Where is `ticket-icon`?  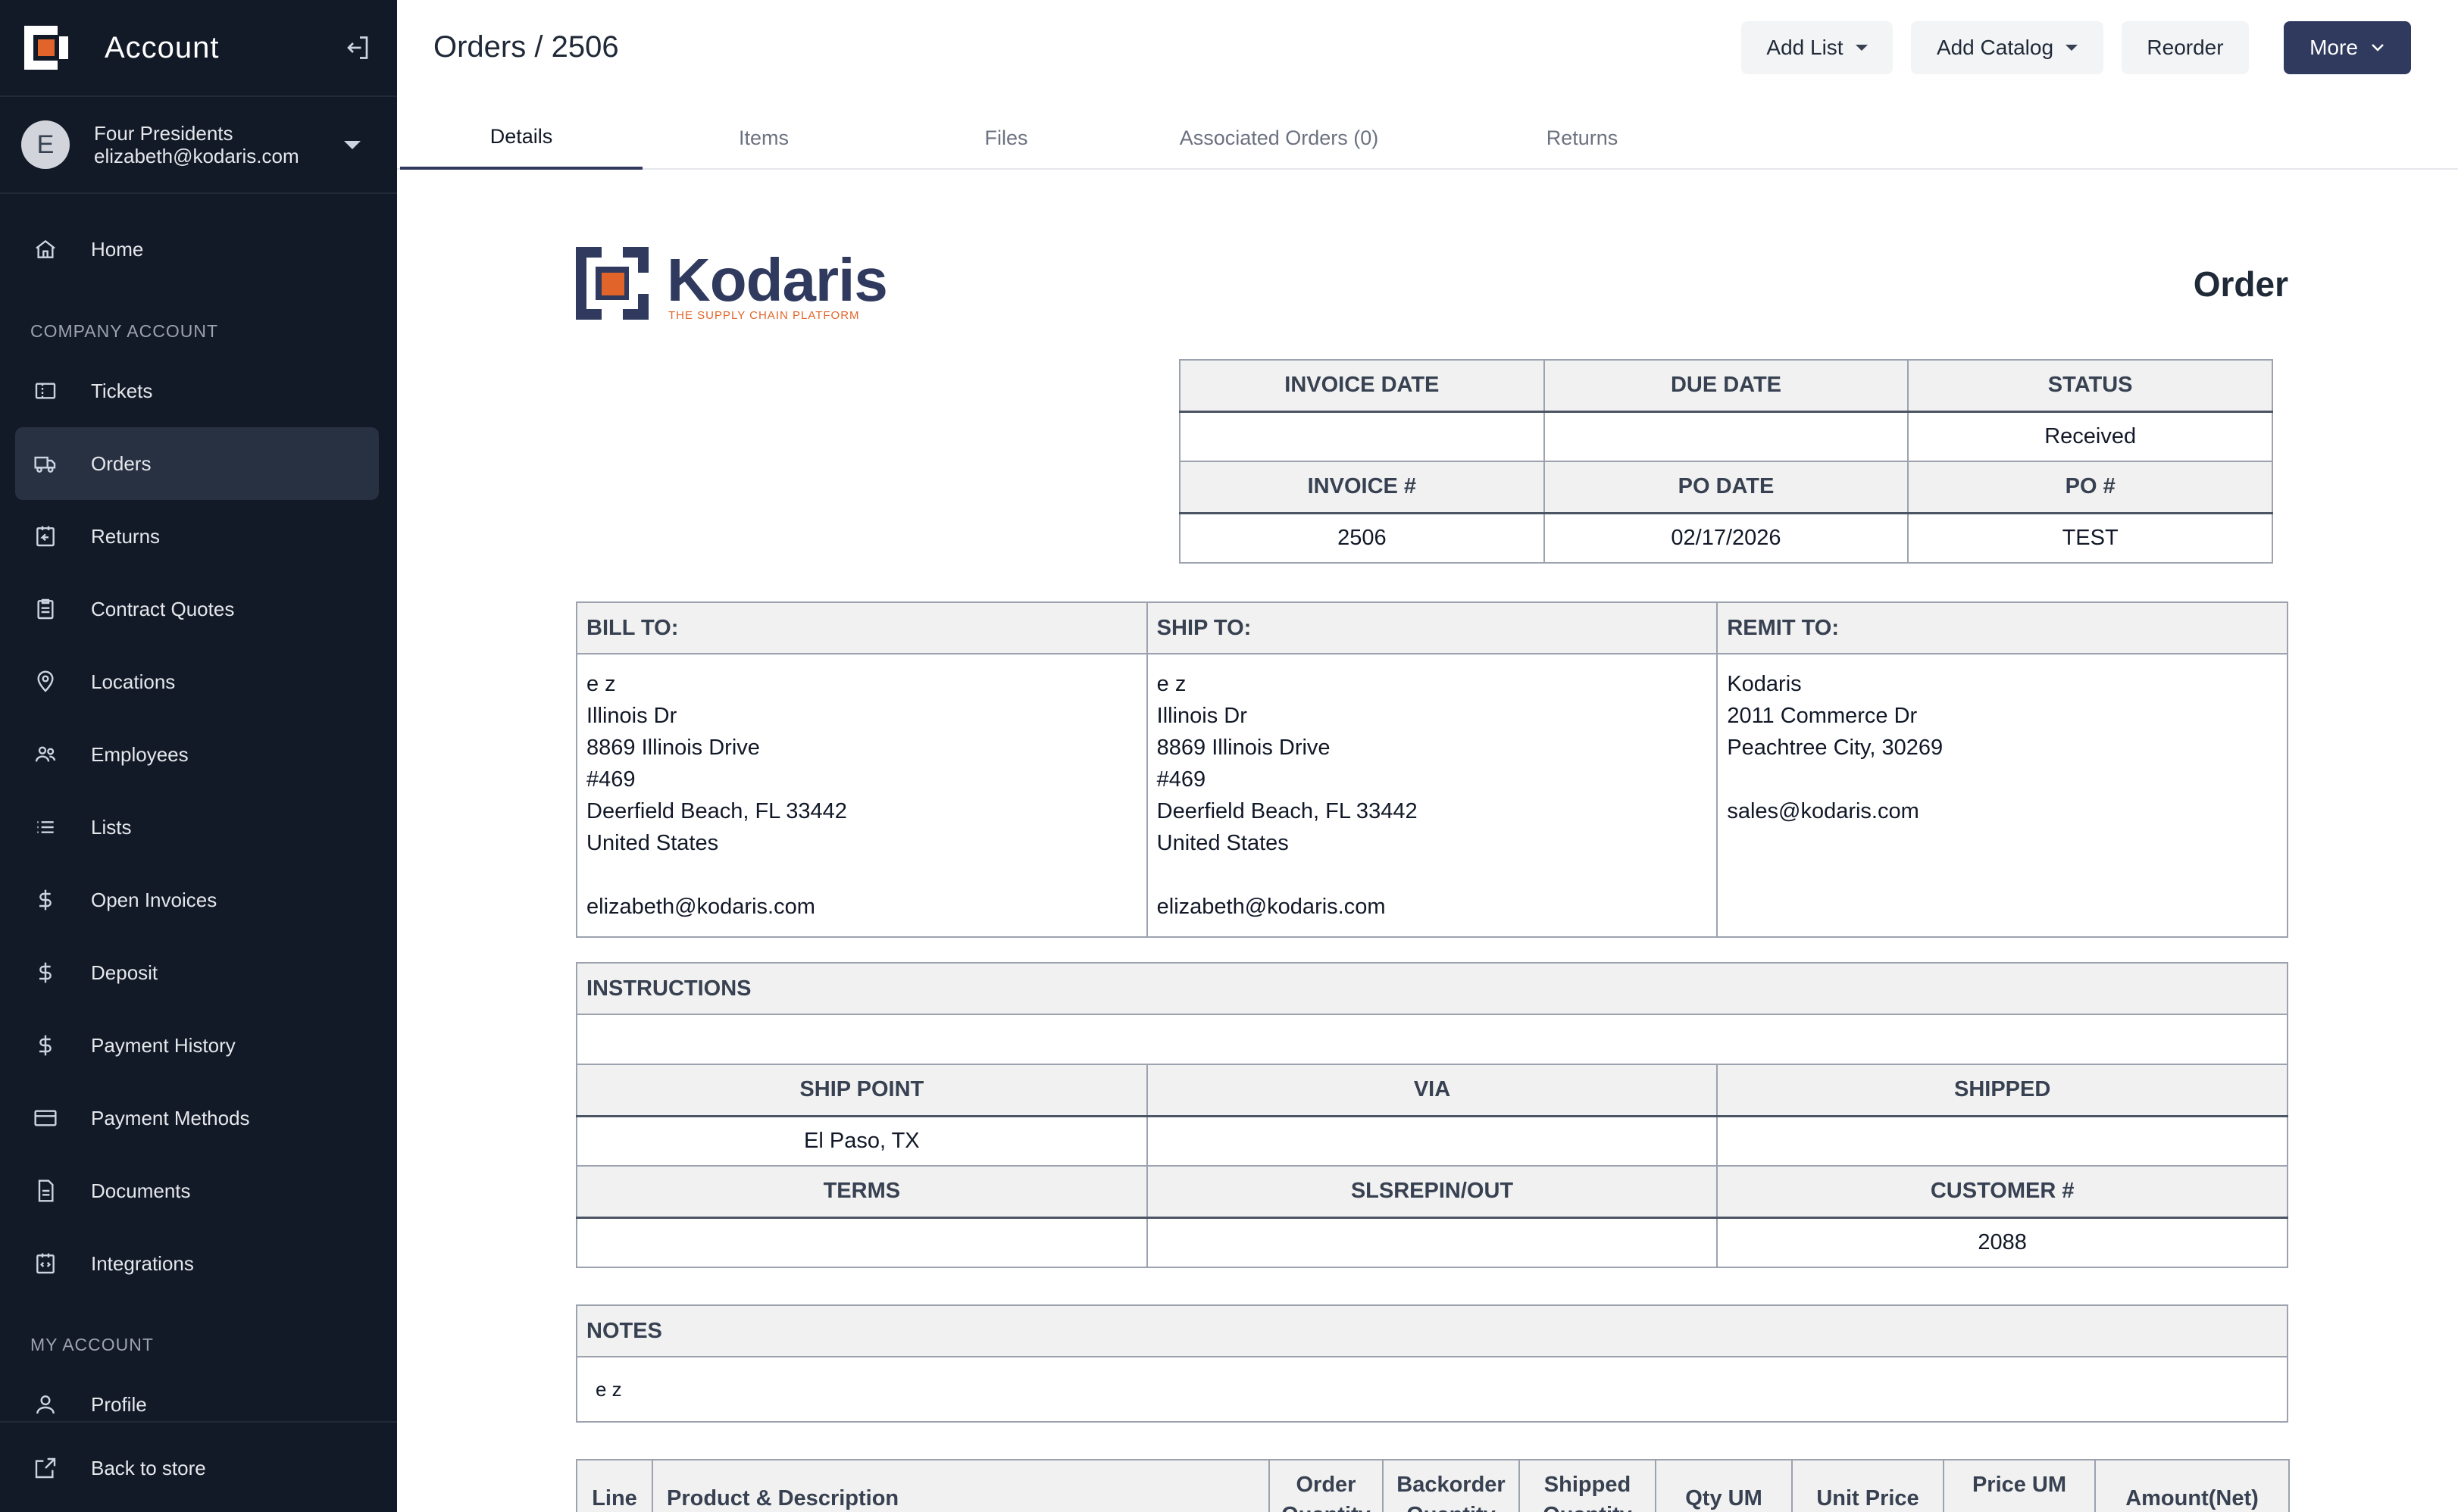
ticket-icon is located at coordinates (45, 391).